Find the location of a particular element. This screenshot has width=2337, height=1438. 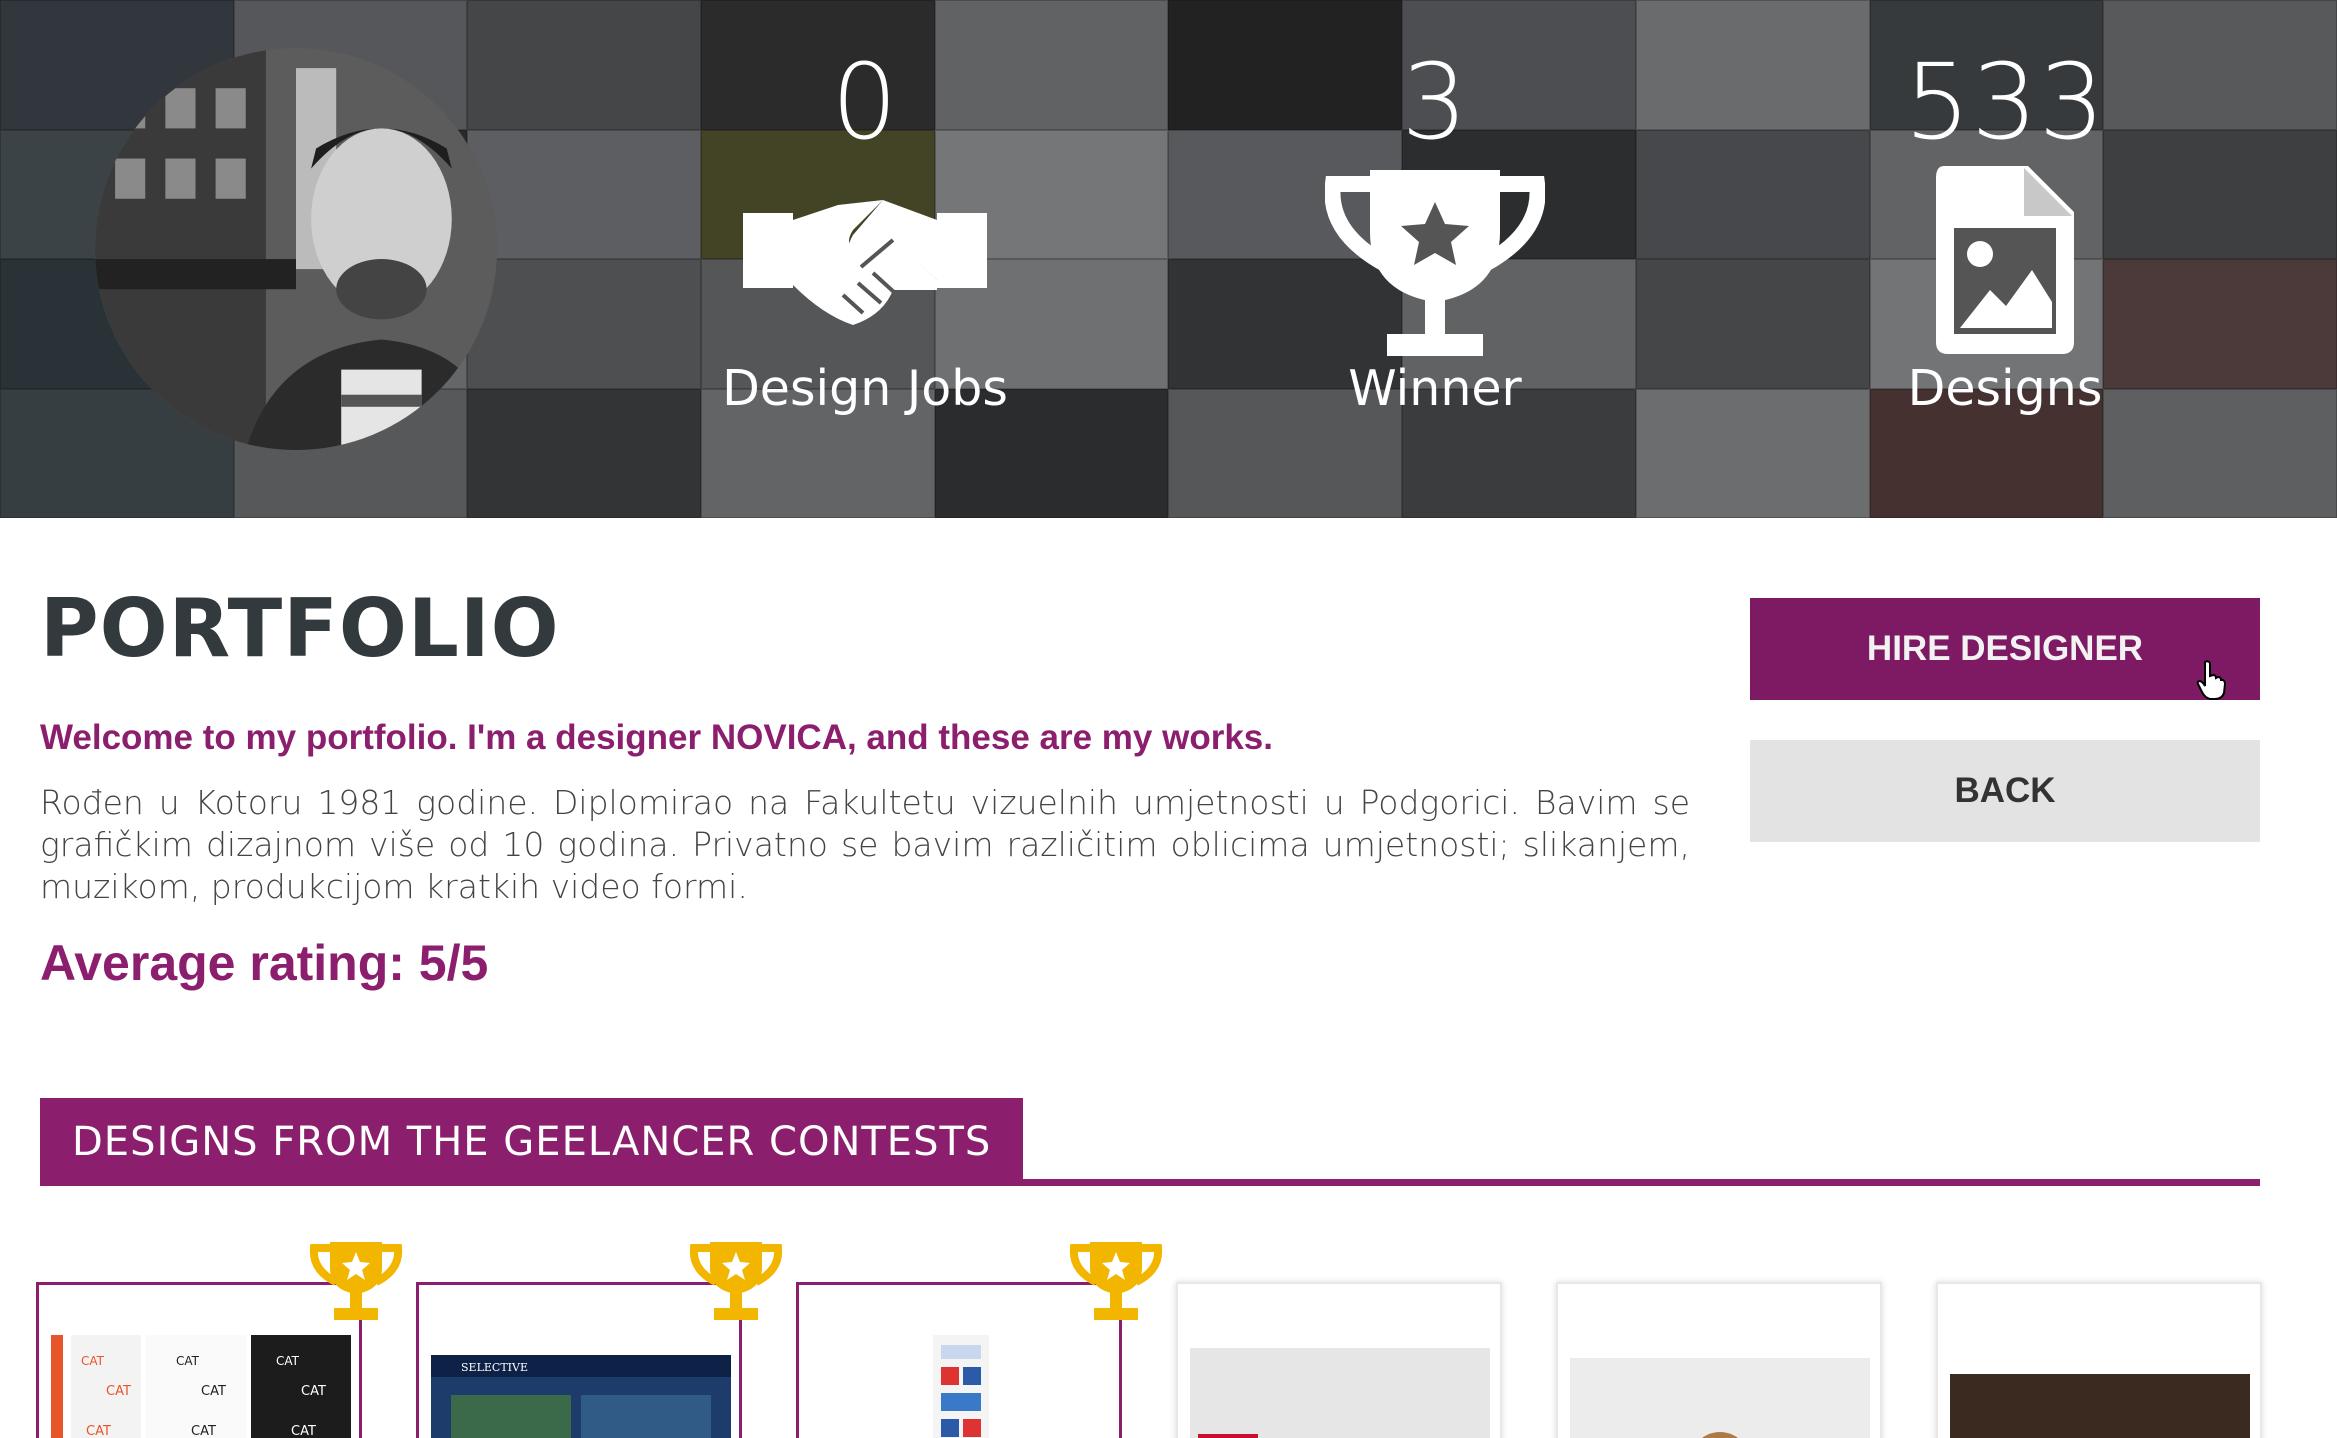

average-rating: Average rating: 5/5 is located at coordinates (264, 963).